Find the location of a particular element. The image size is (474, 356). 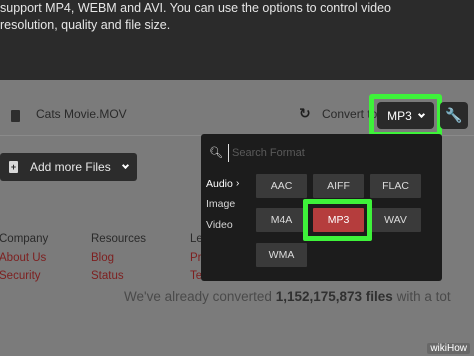

add-more-files-label: Add more Files is located at coordinates (70, 167).